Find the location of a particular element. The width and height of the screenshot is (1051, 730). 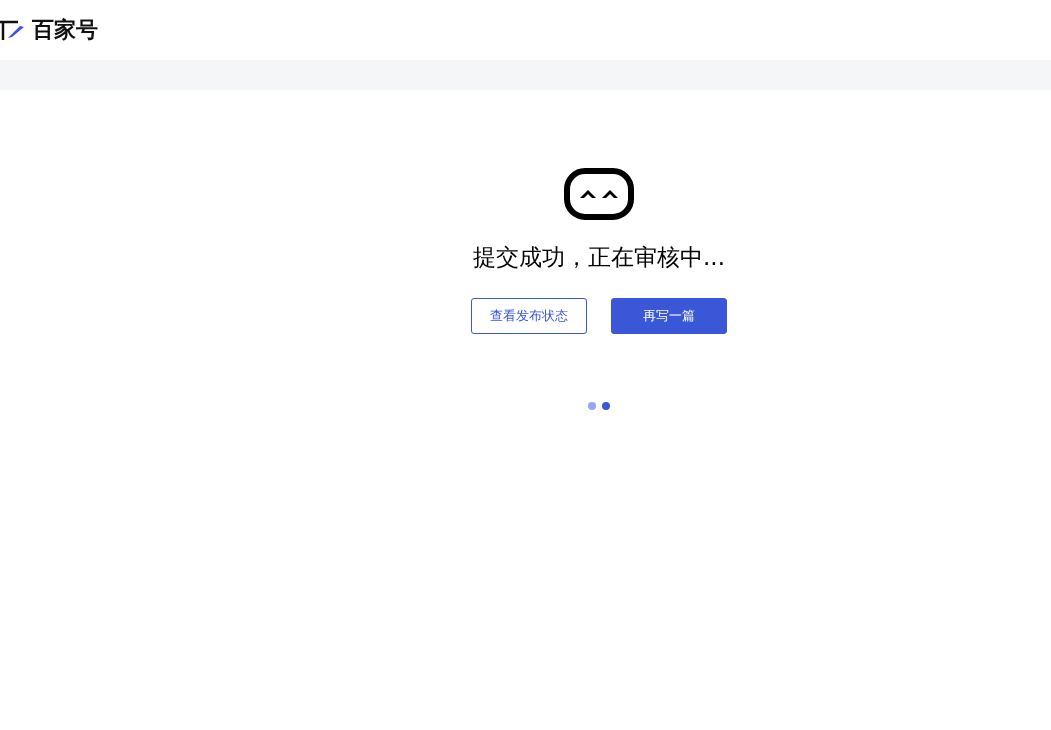

logo-icon is located at coordinates (13, 30).